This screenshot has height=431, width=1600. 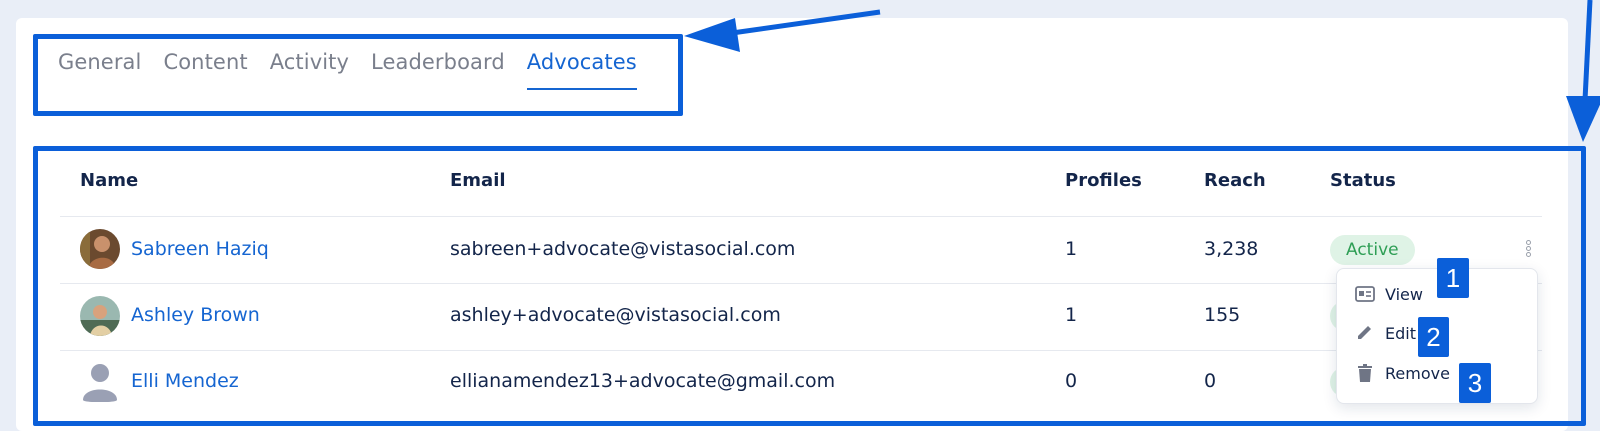 I want to click on menu-item-view: View, so click(x=1389, y=294).